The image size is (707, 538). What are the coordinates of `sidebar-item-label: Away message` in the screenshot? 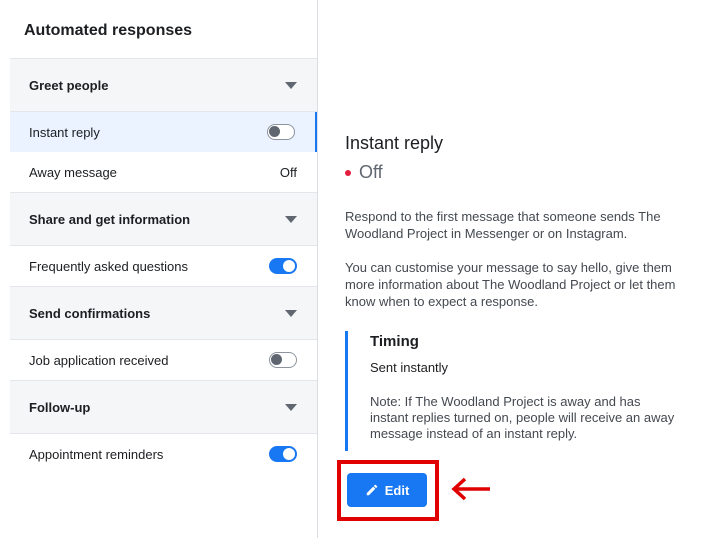 It's located at (73, 172).